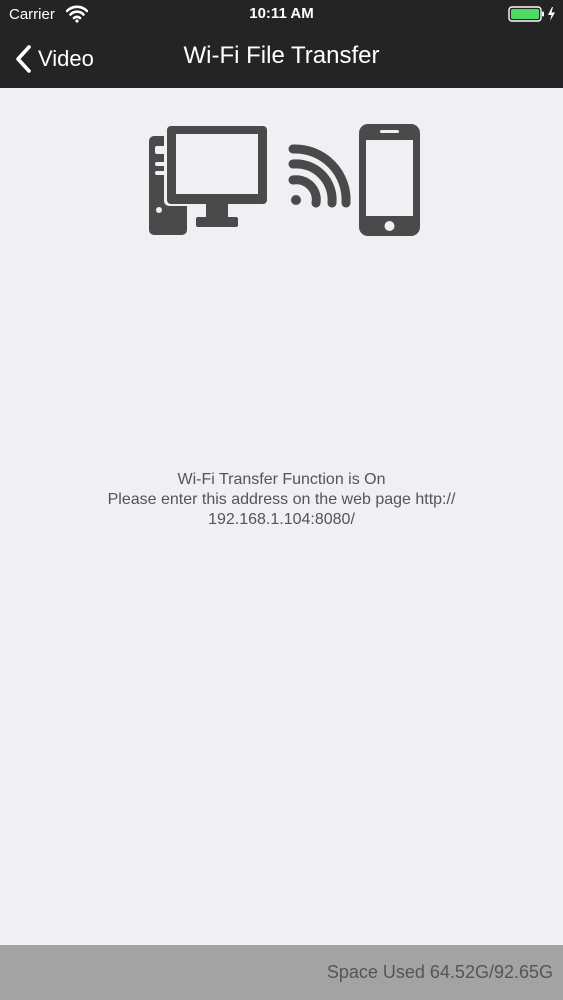 The image size is (563, 1000). I want to click on space-used-value: 64.52G/92.65G, so click(491, 972).